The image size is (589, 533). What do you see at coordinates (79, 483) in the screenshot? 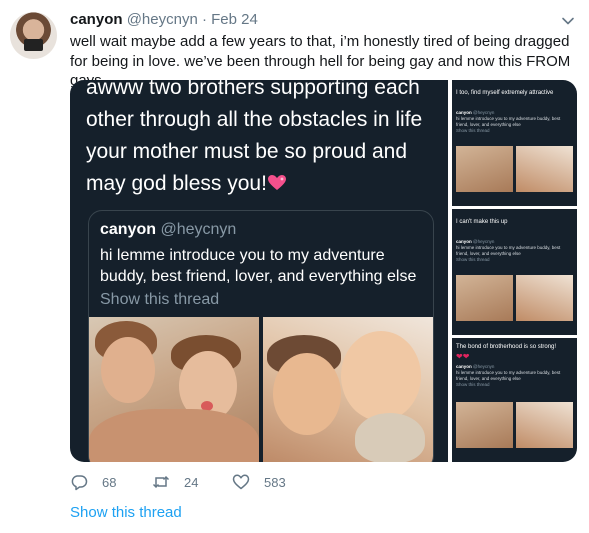
I see `reply-icon` at bounding box center [79, 483].